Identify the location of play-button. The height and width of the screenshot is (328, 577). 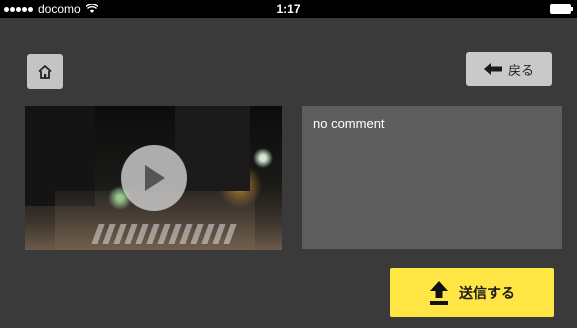
(154, 178).